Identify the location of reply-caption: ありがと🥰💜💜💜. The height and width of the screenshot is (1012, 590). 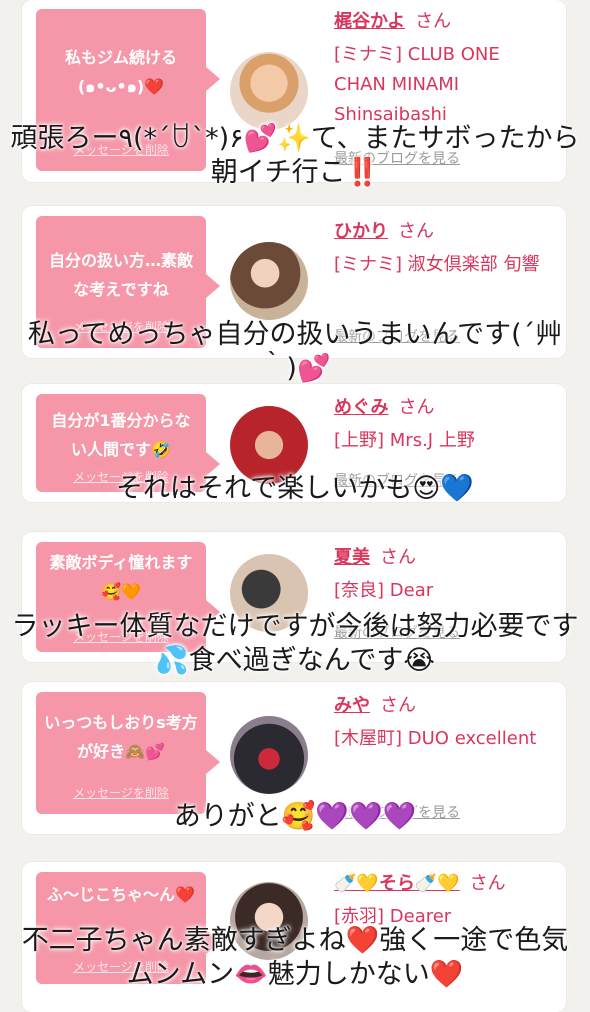
(295, 816).